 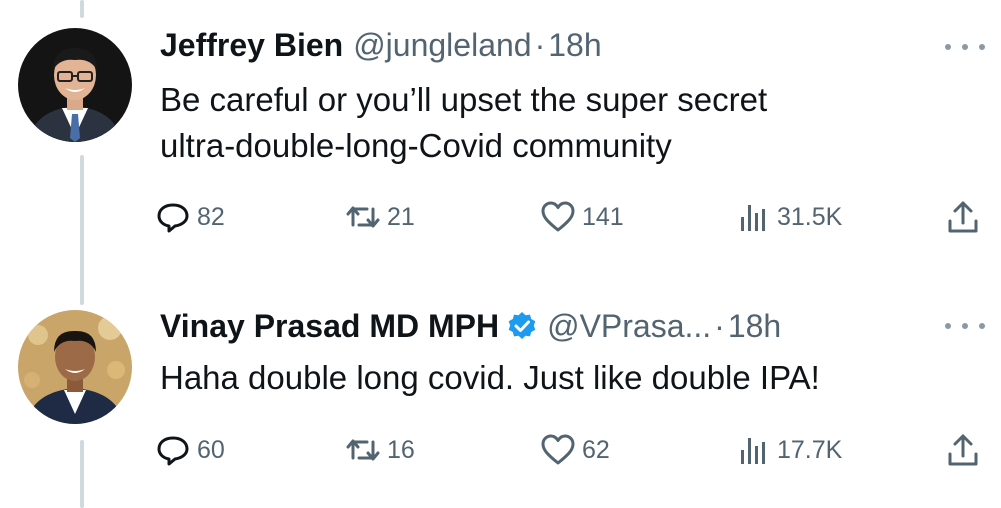 I want to click on tweet-text-line: ultra-double-long-Covid community, so click(x=416, y=145).